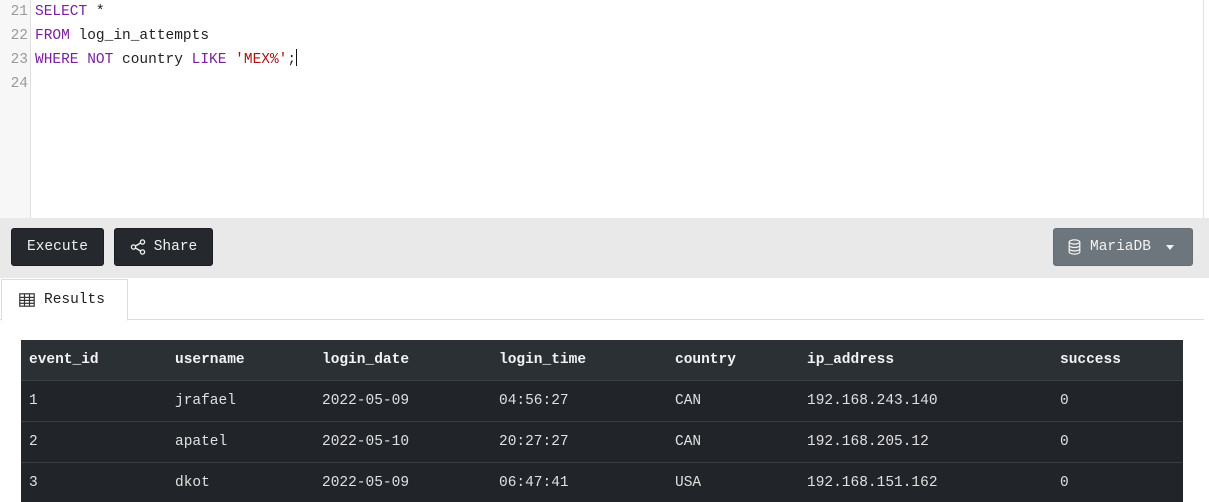 Image resolution: width=1209 pixels, height=502 pixels. I want to click on column-header-username: username, so click(240, 360).